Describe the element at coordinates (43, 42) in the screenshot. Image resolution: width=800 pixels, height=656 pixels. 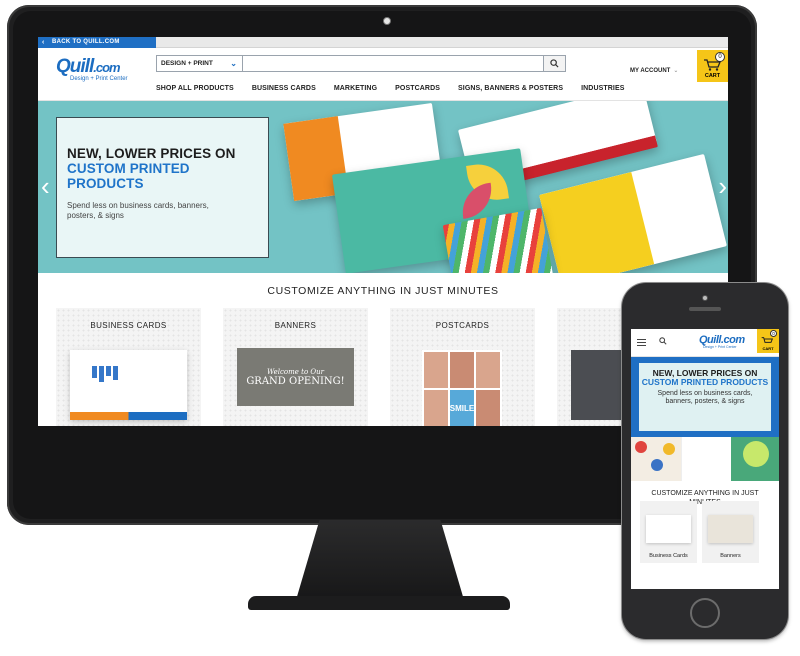
I see `chevron-left-icon: ‹` at that location.